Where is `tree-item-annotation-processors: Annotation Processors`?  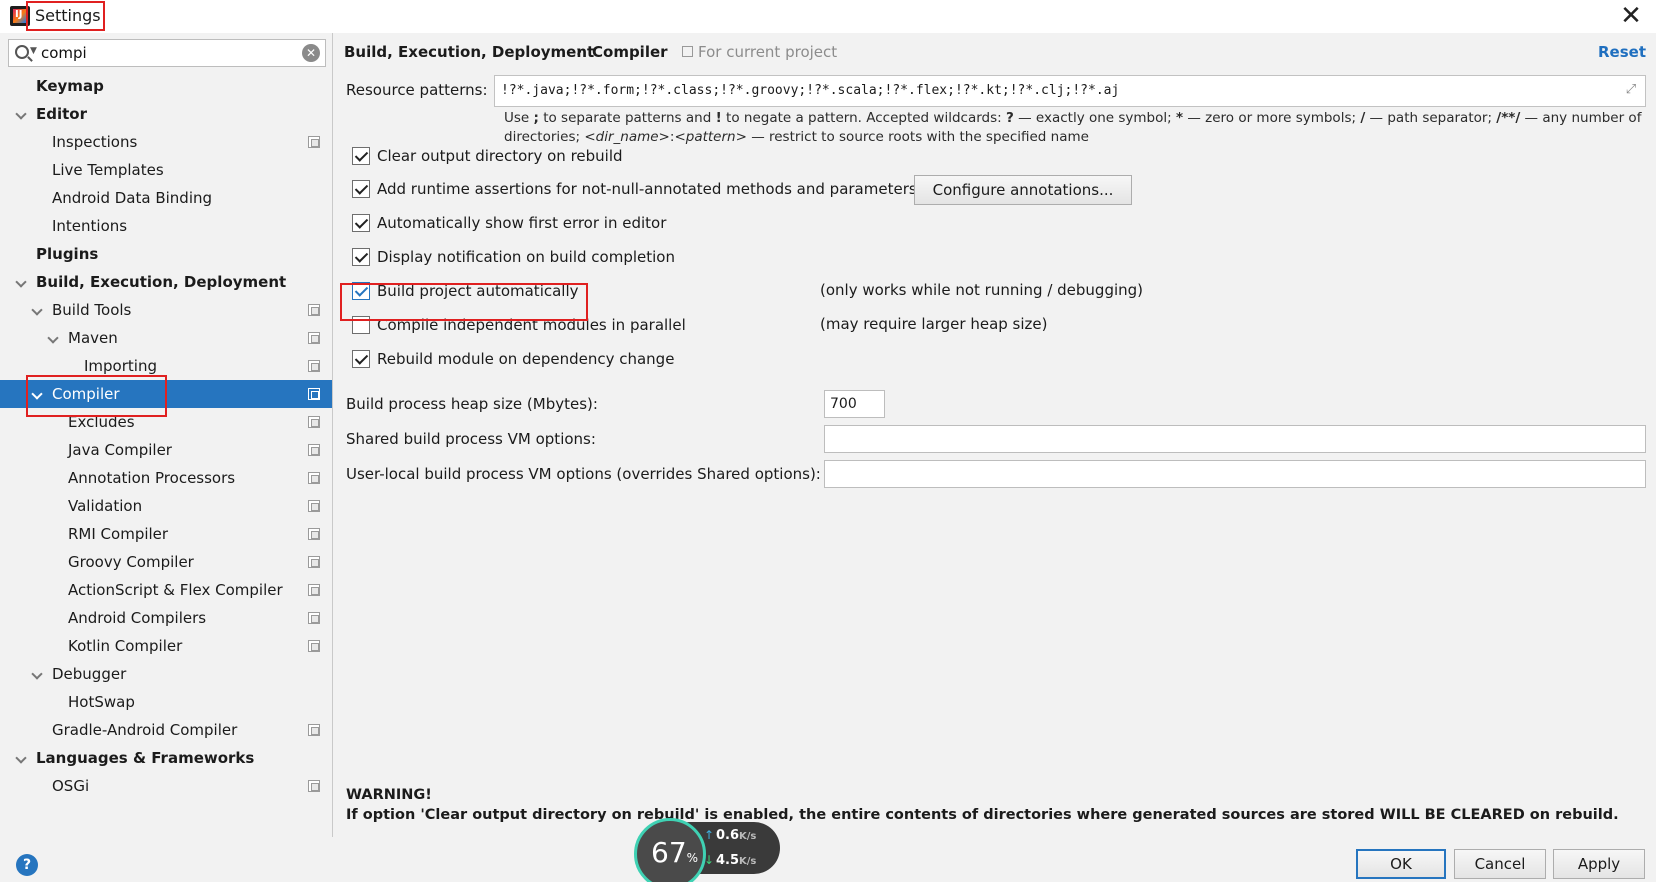
tree-item-annotation-processors: Annotation Processors is located at coordinates (166, 478).